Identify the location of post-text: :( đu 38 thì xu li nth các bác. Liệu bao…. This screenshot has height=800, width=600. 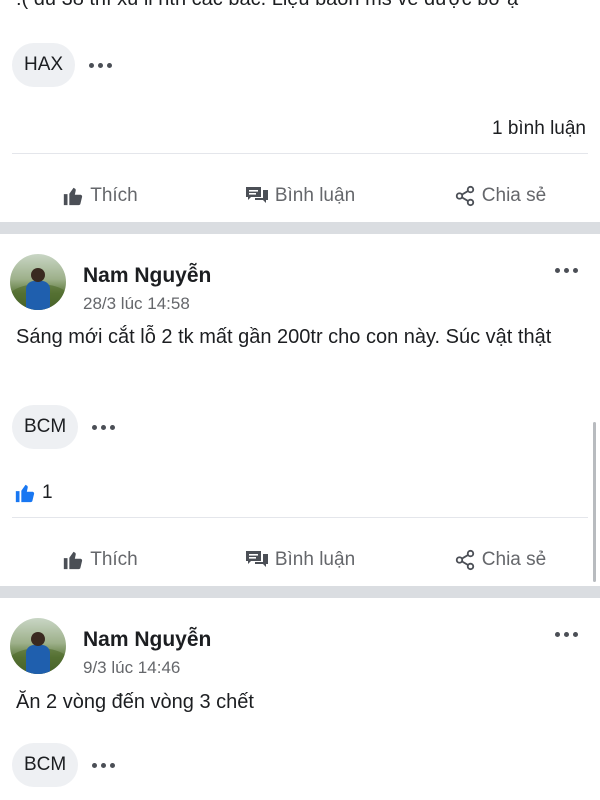
(267, 5).